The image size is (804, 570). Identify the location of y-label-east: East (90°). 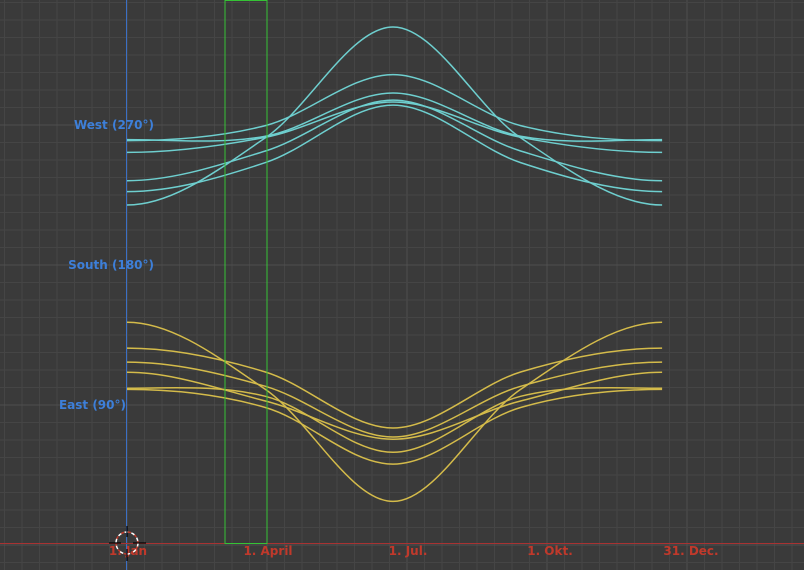
(92, 405).